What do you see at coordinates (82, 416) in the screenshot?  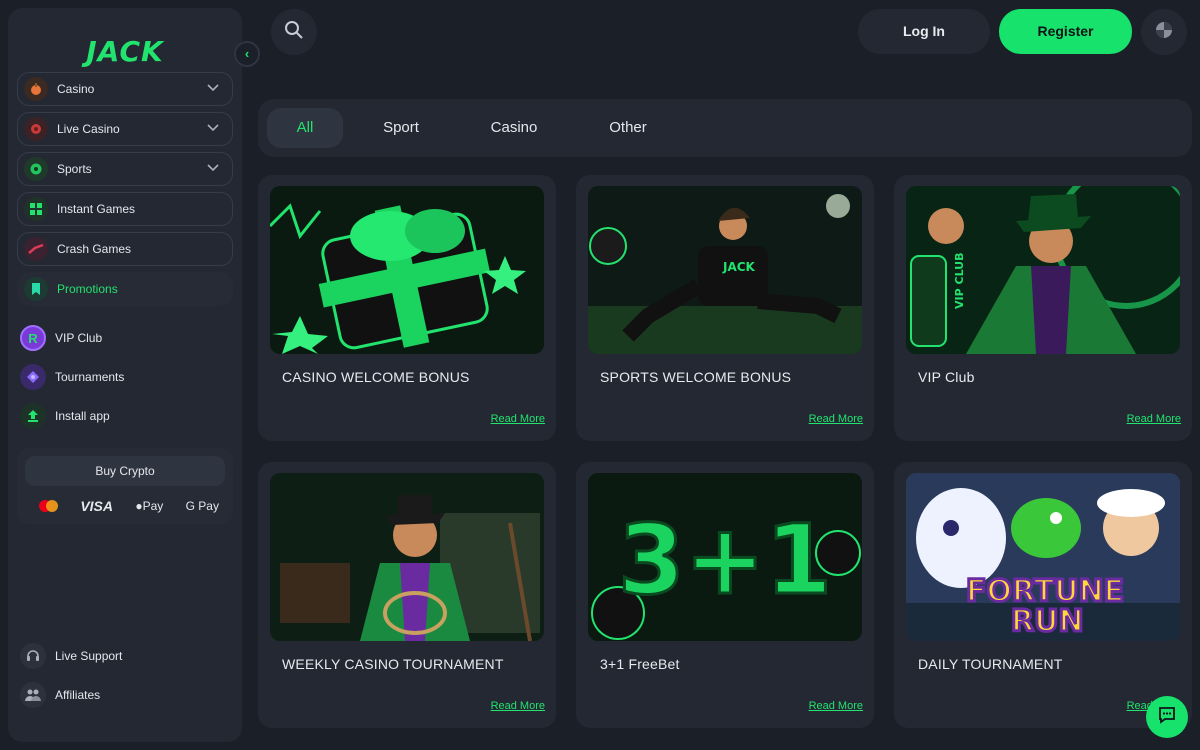 I see `sidebar-item-label: Install app` at bounding box center [82, 416].